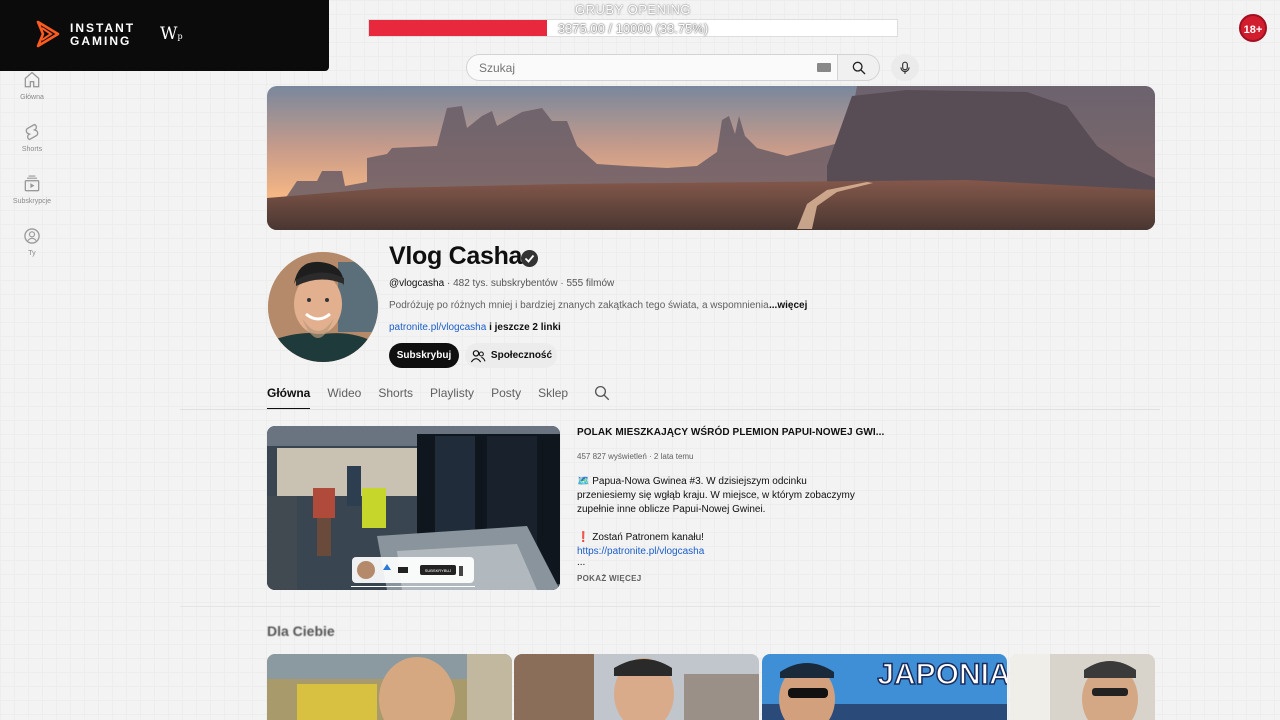 This screenshot has height=720, width=1280. What do you see at coordinates (395, 397) in the screenshot?
I see `tab-shorts: Shorts` at bounding box center [395, 397].